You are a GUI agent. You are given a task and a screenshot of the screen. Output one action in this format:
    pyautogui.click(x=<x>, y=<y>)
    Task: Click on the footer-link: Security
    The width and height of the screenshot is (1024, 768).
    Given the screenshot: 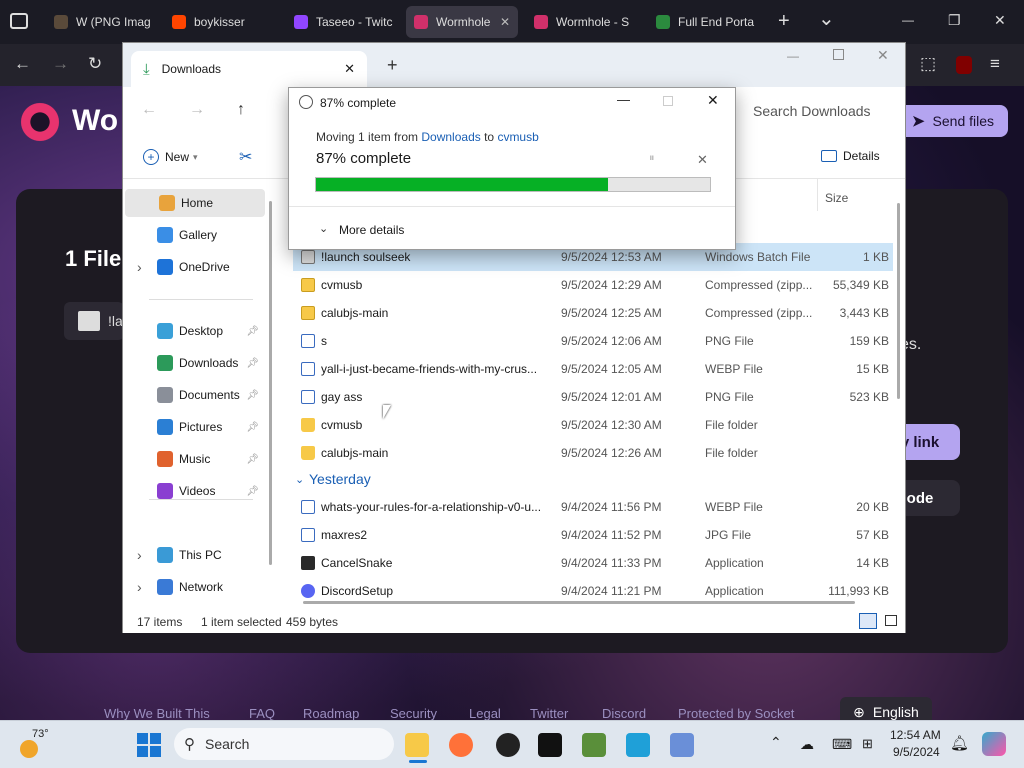 What is the action you would take?
    pyautogui.click(x=413, y=713)
    